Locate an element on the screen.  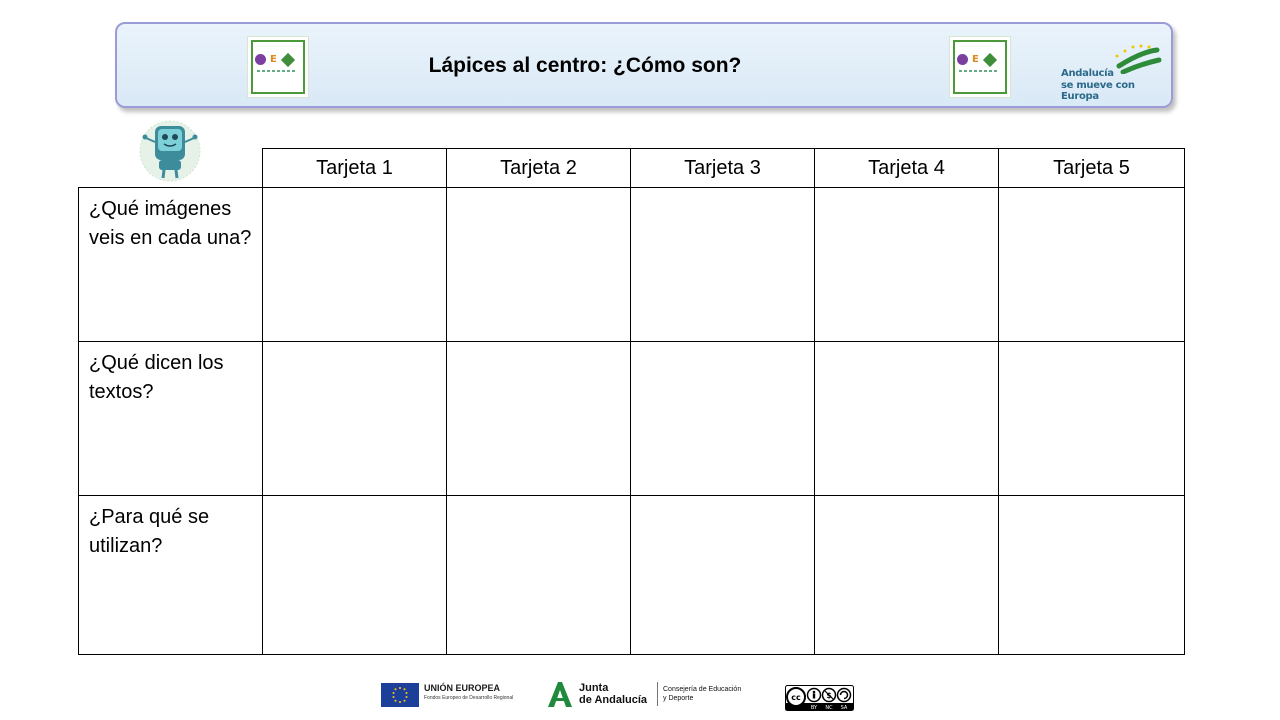
column-header-tarjeta-1: Tarjeta 1 is located at coordinates (354, 168).